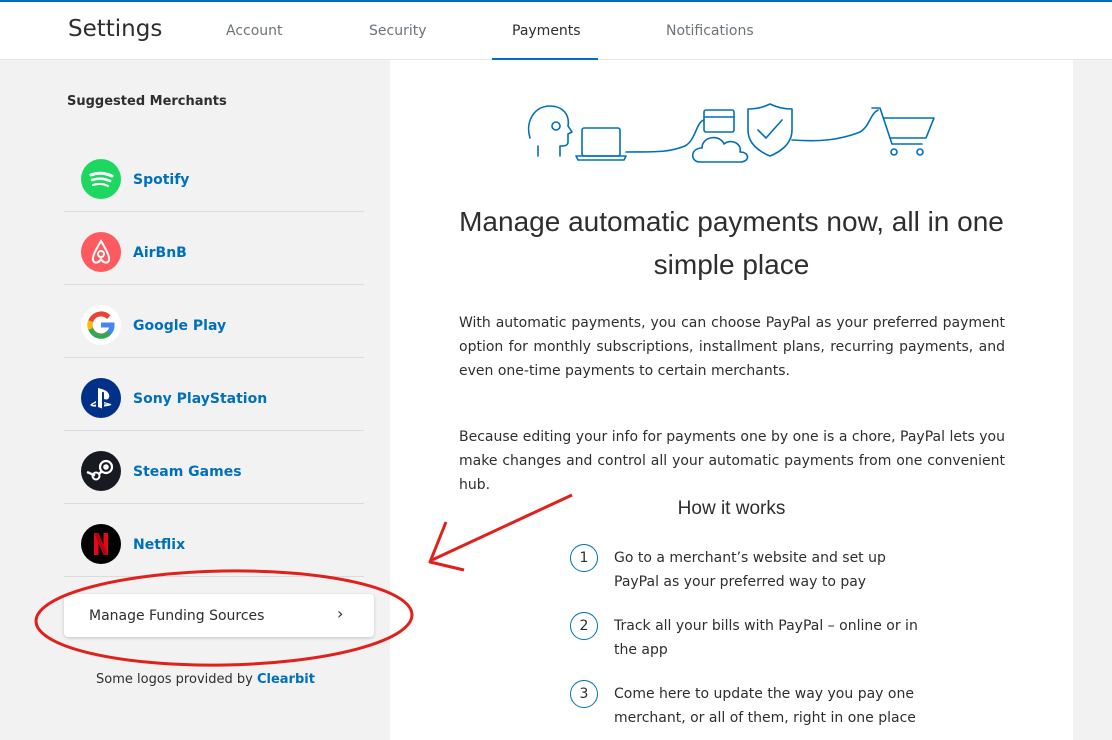 This screenshot has width=1112, height=740. Describe the element at coordinates (546, 31) in the screenshot. I see `tab-payments: Payments` at that location.